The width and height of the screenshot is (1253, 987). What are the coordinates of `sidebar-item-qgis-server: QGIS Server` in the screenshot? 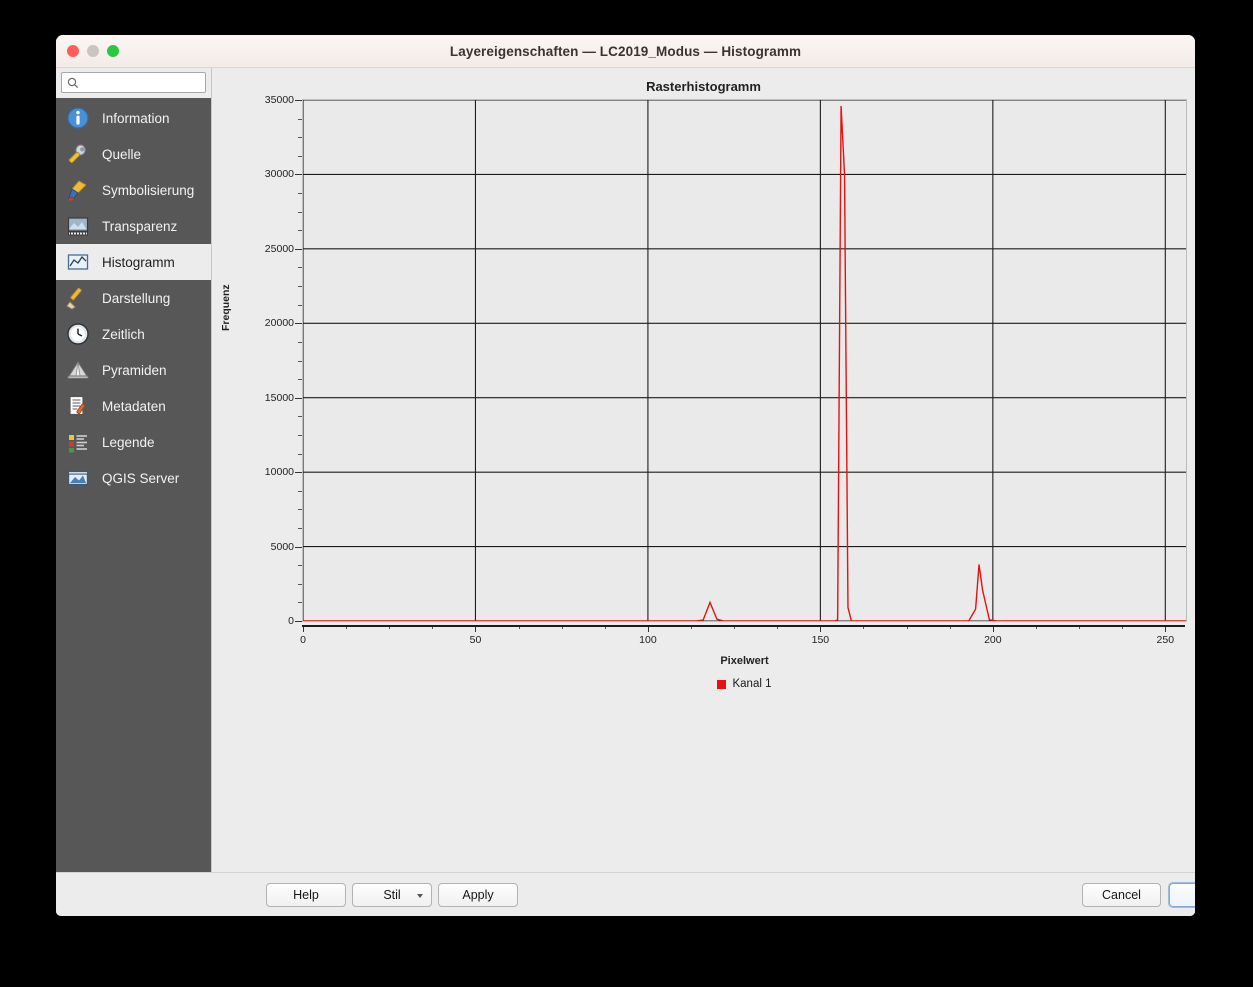 It's located at (133, 478).